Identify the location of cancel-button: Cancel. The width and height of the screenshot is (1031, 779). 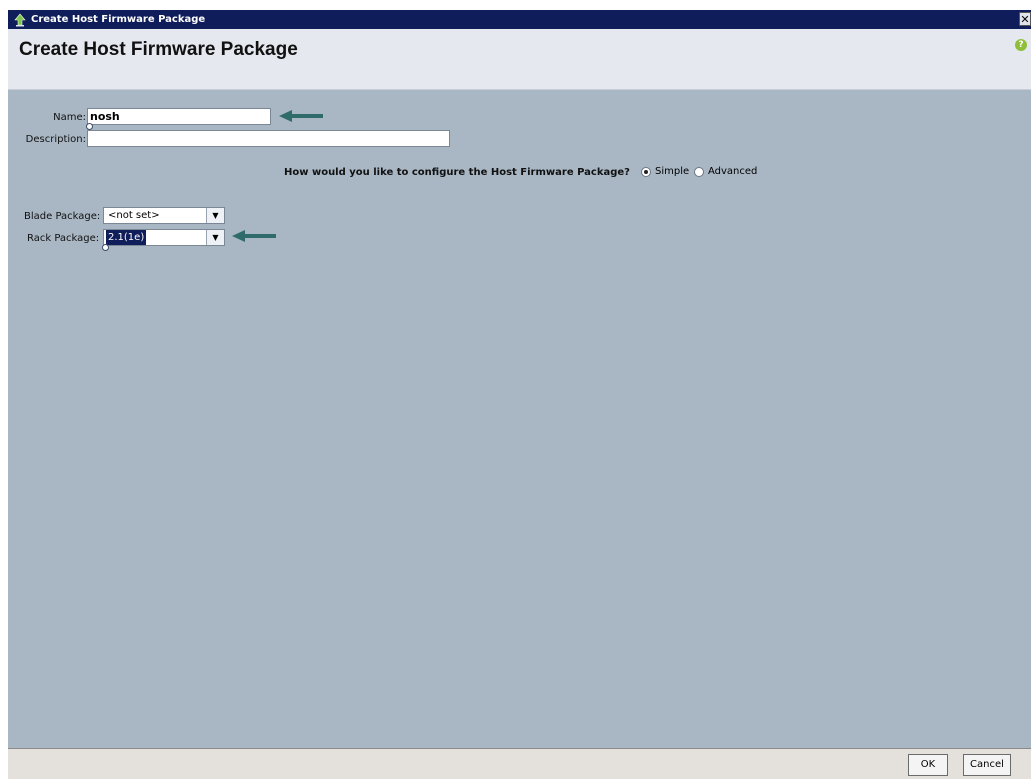
(987, 765).